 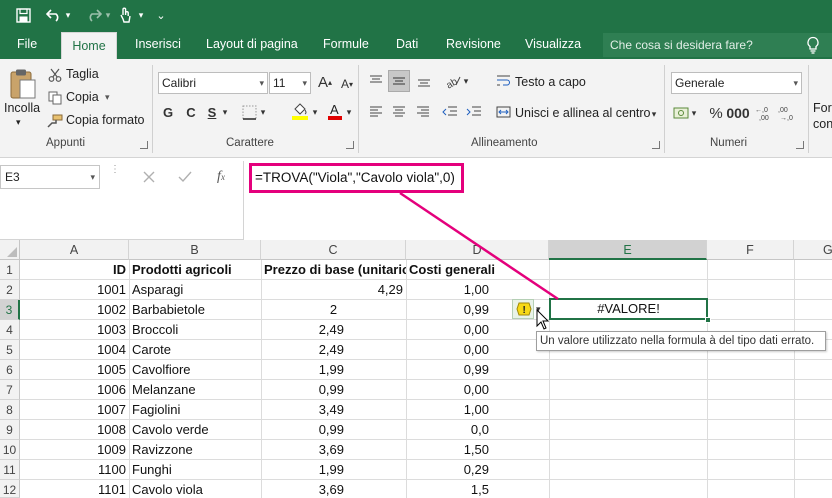 I want to click on cell-id: 1004, so click(x=74, y=350).